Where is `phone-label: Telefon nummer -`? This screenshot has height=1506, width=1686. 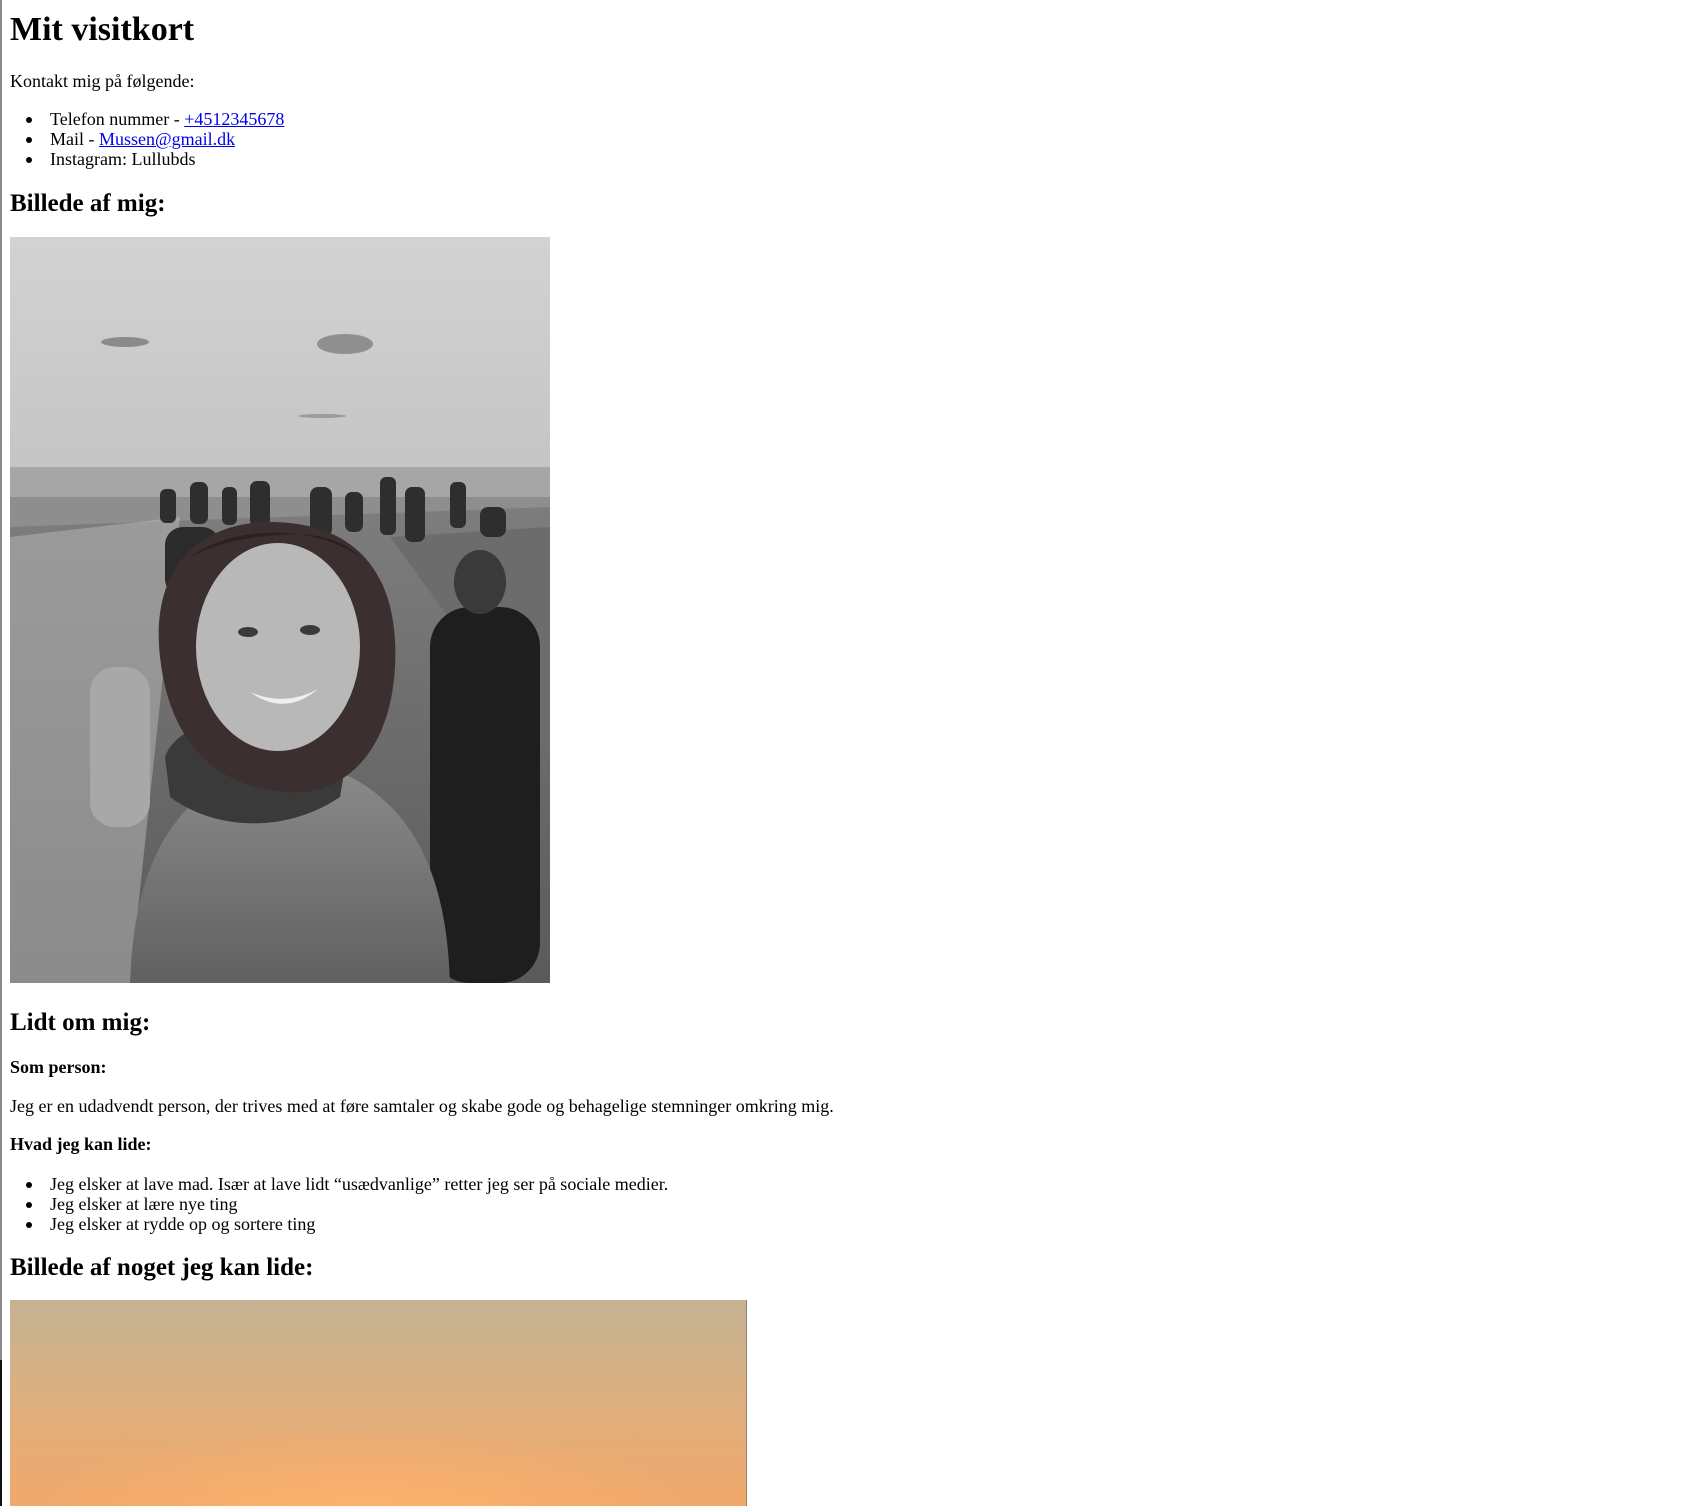 phone-label: Telefon nummer - is located at coordinates (117, 119).